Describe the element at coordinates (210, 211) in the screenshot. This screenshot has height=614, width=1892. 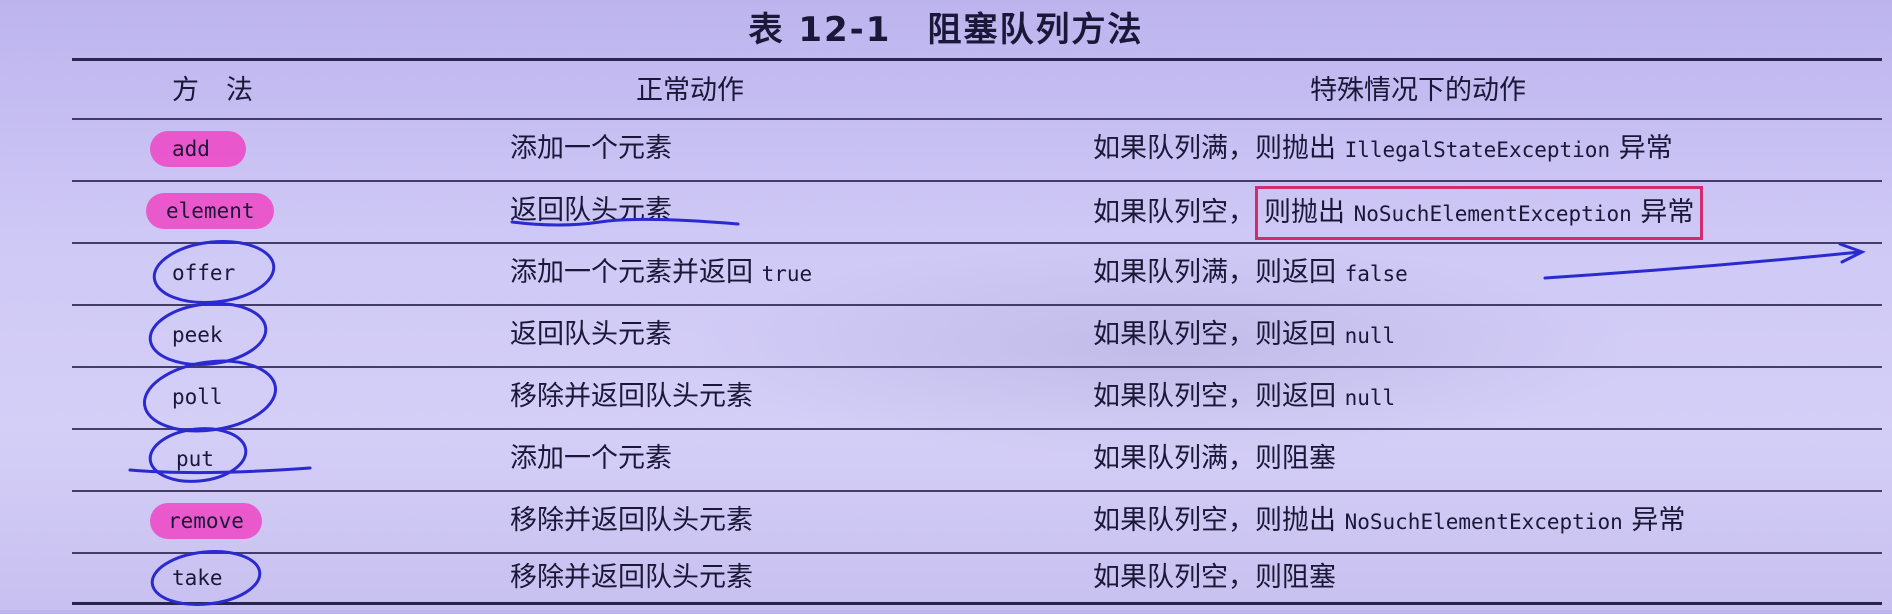
I see `method-name: element` at that location.